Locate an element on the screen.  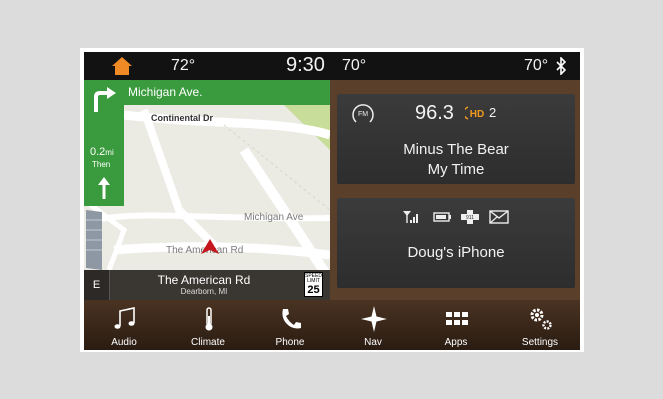
current-road-name: The American Rd is located at coordinates (204, 280).